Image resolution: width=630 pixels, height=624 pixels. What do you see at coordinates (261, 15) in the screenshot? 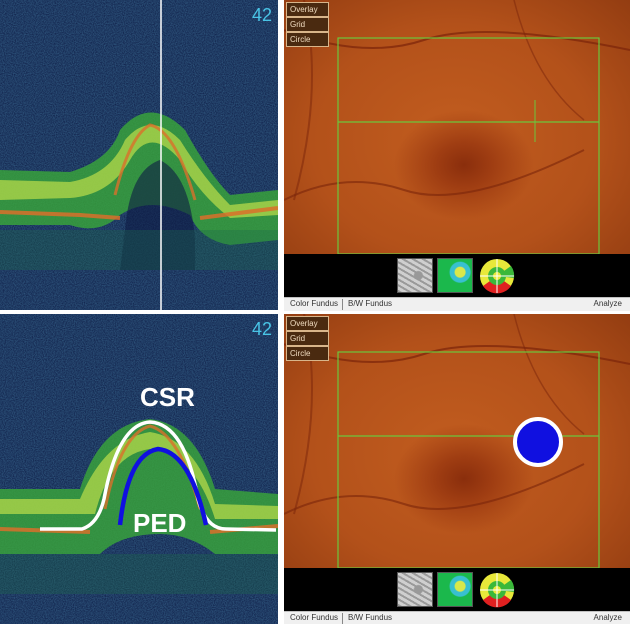
I see `oct-scan-number: 42` at bounding box center [261, 15].